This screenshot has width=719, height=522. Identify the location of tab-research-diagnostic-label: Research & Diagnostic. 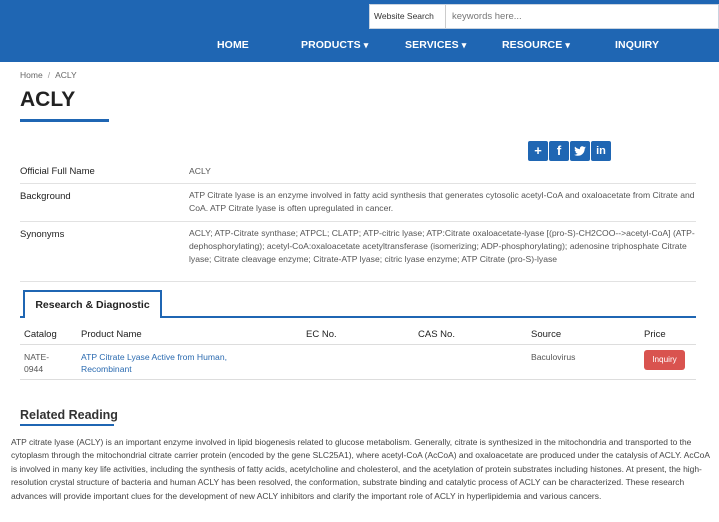
(92, 305).